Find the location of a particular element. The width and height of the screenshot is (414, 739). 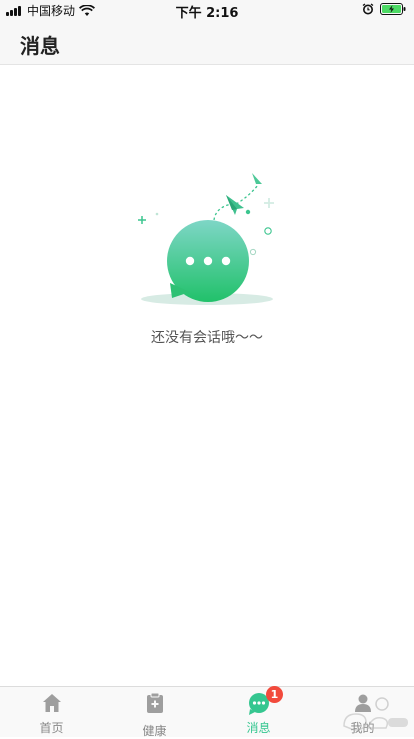

tab-home: 首页 is located at coordinates (51, 712).